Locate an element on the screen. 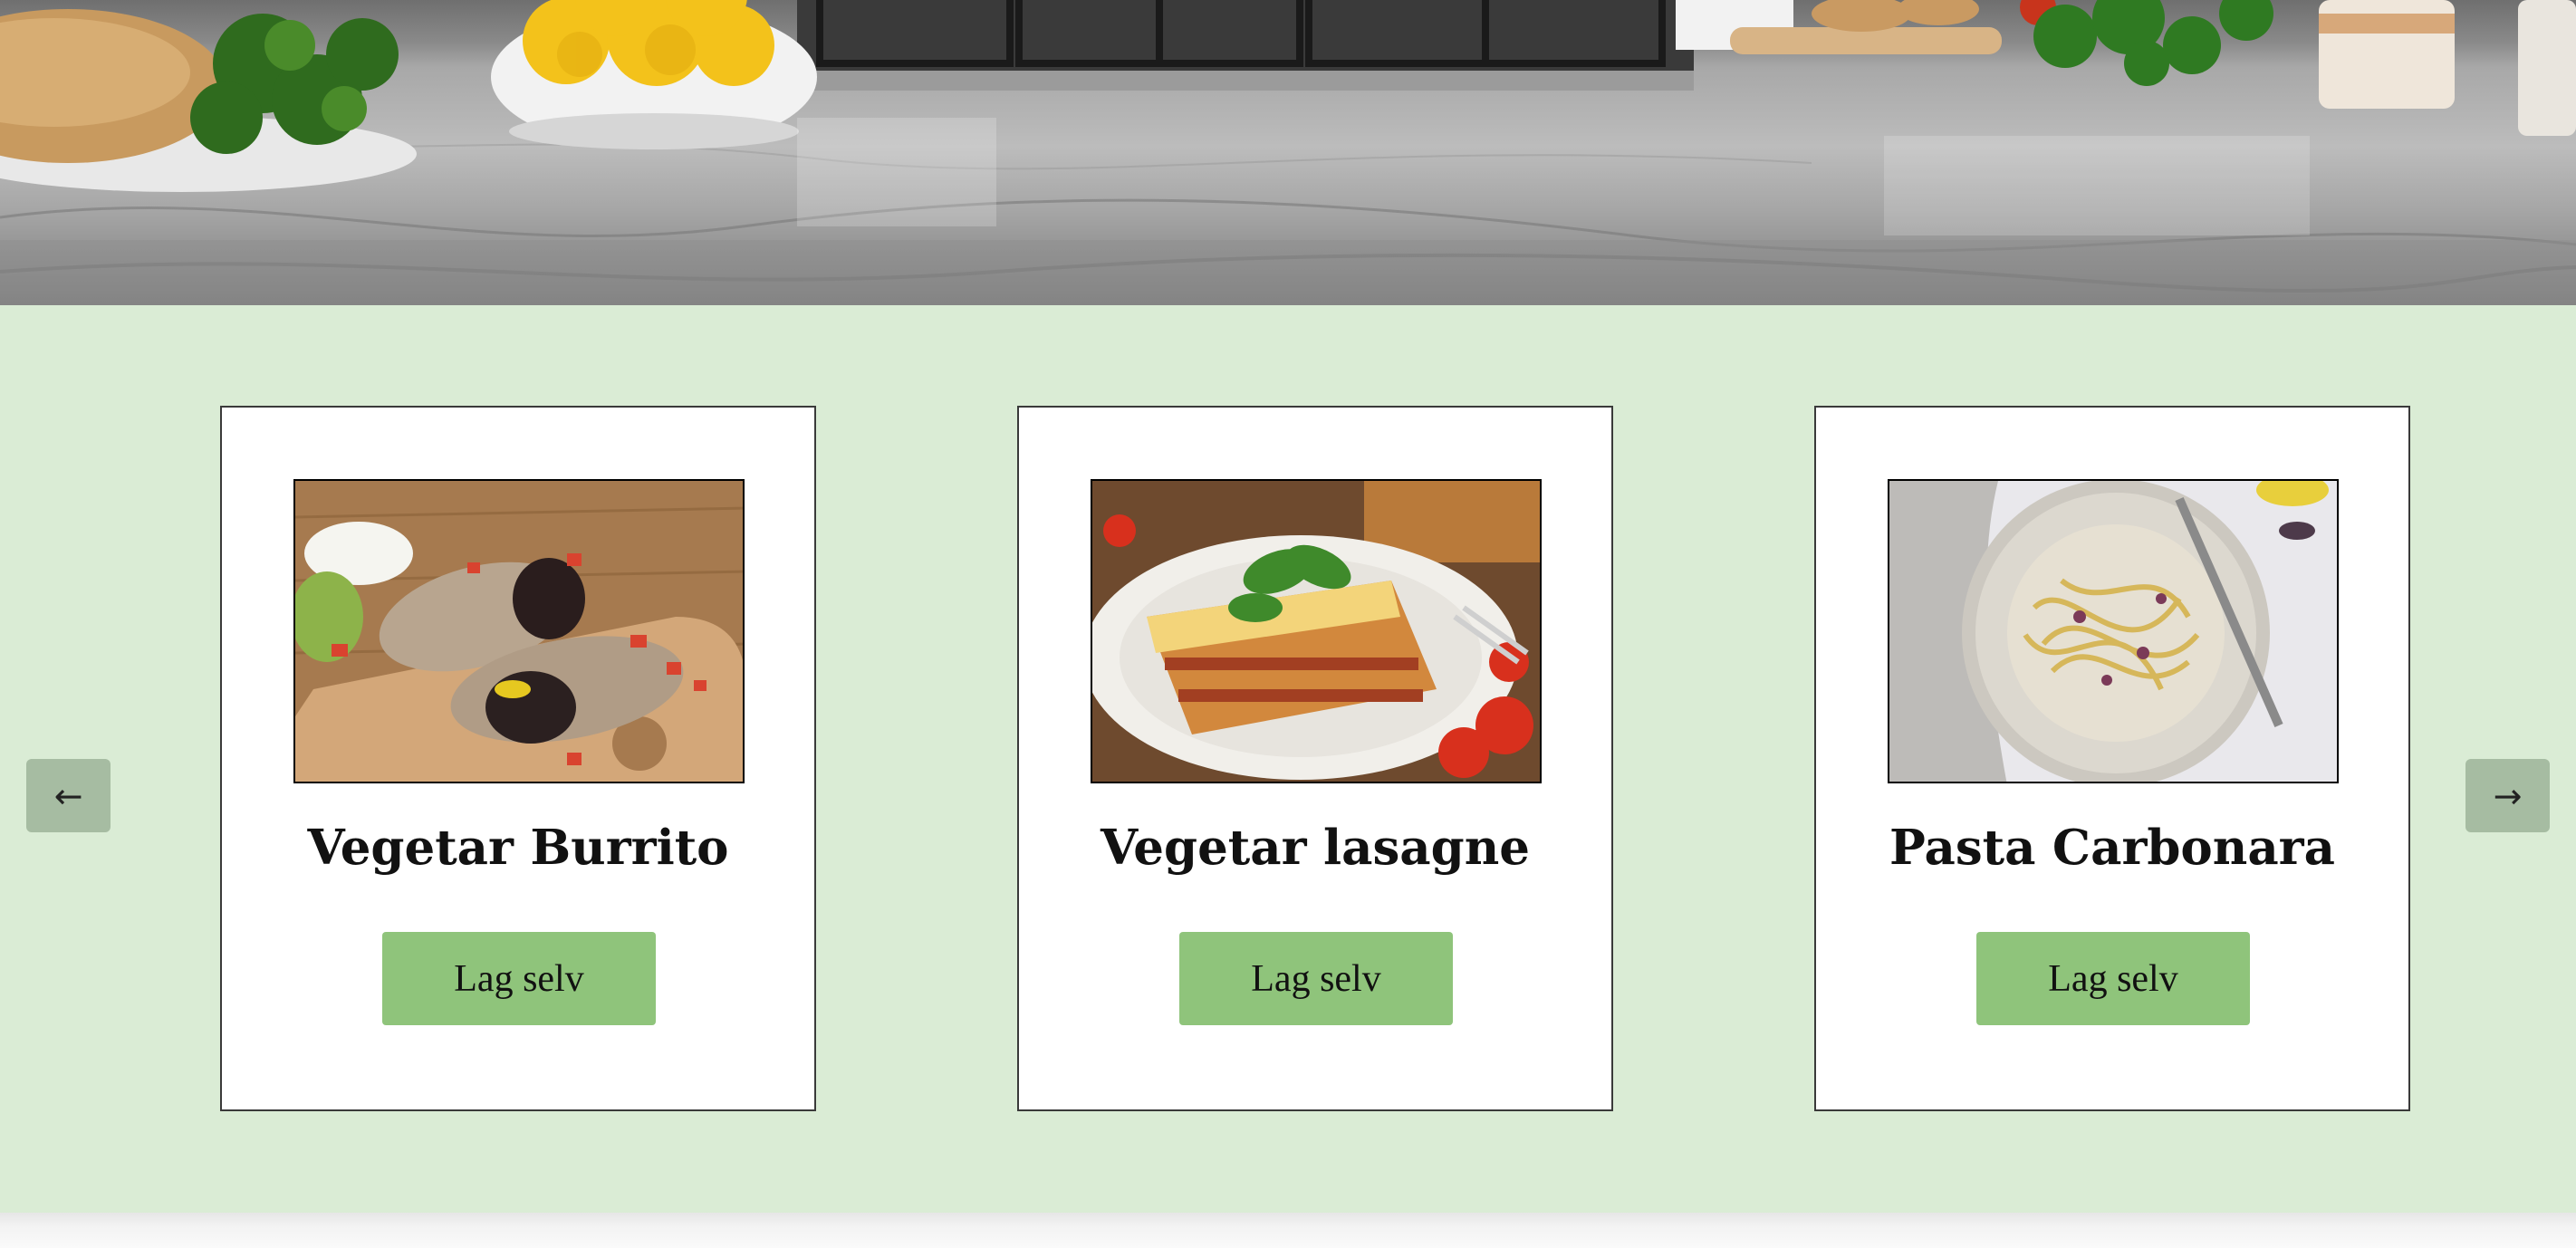 The height and width of the screenshot is (1248, 2576). recipe-card-carbonara: Pasta Carbonara Lag selv is located at coordinates (2112, 759).